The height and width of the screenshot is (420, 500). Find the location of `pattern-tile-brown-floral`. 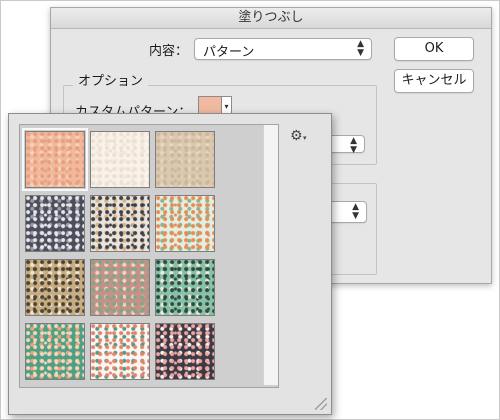

pattern-tile-brown-floral is located at coordinates (55, 287).